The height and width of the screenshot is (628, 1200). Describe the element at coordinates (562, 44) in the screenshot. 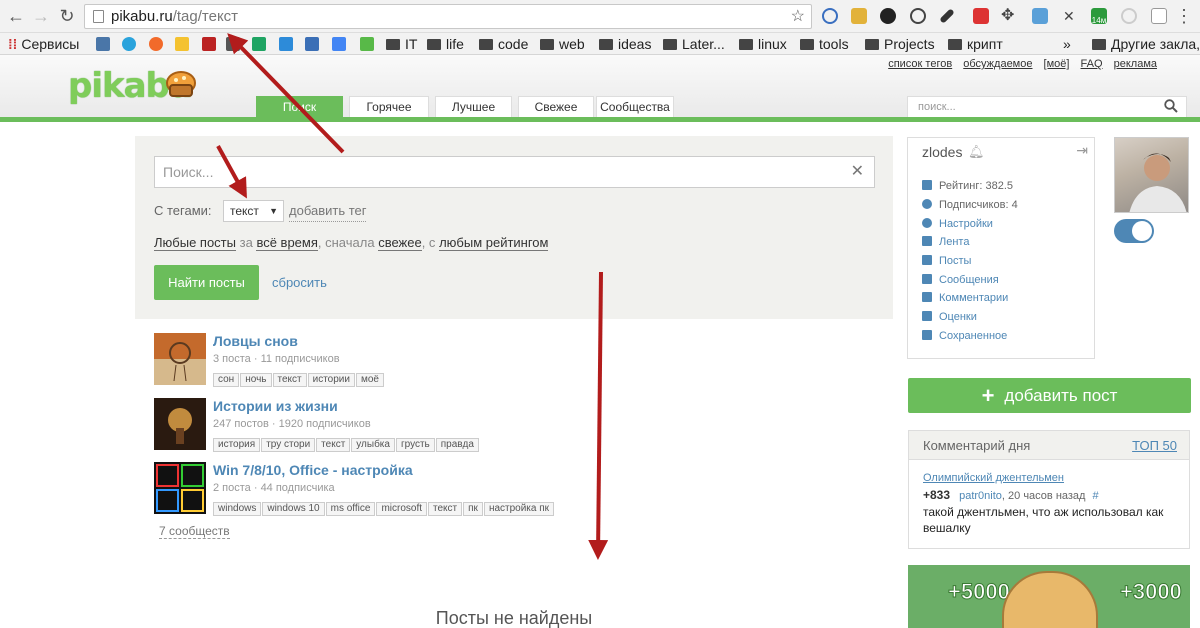

I see `bookmark-folder: web` at that location.